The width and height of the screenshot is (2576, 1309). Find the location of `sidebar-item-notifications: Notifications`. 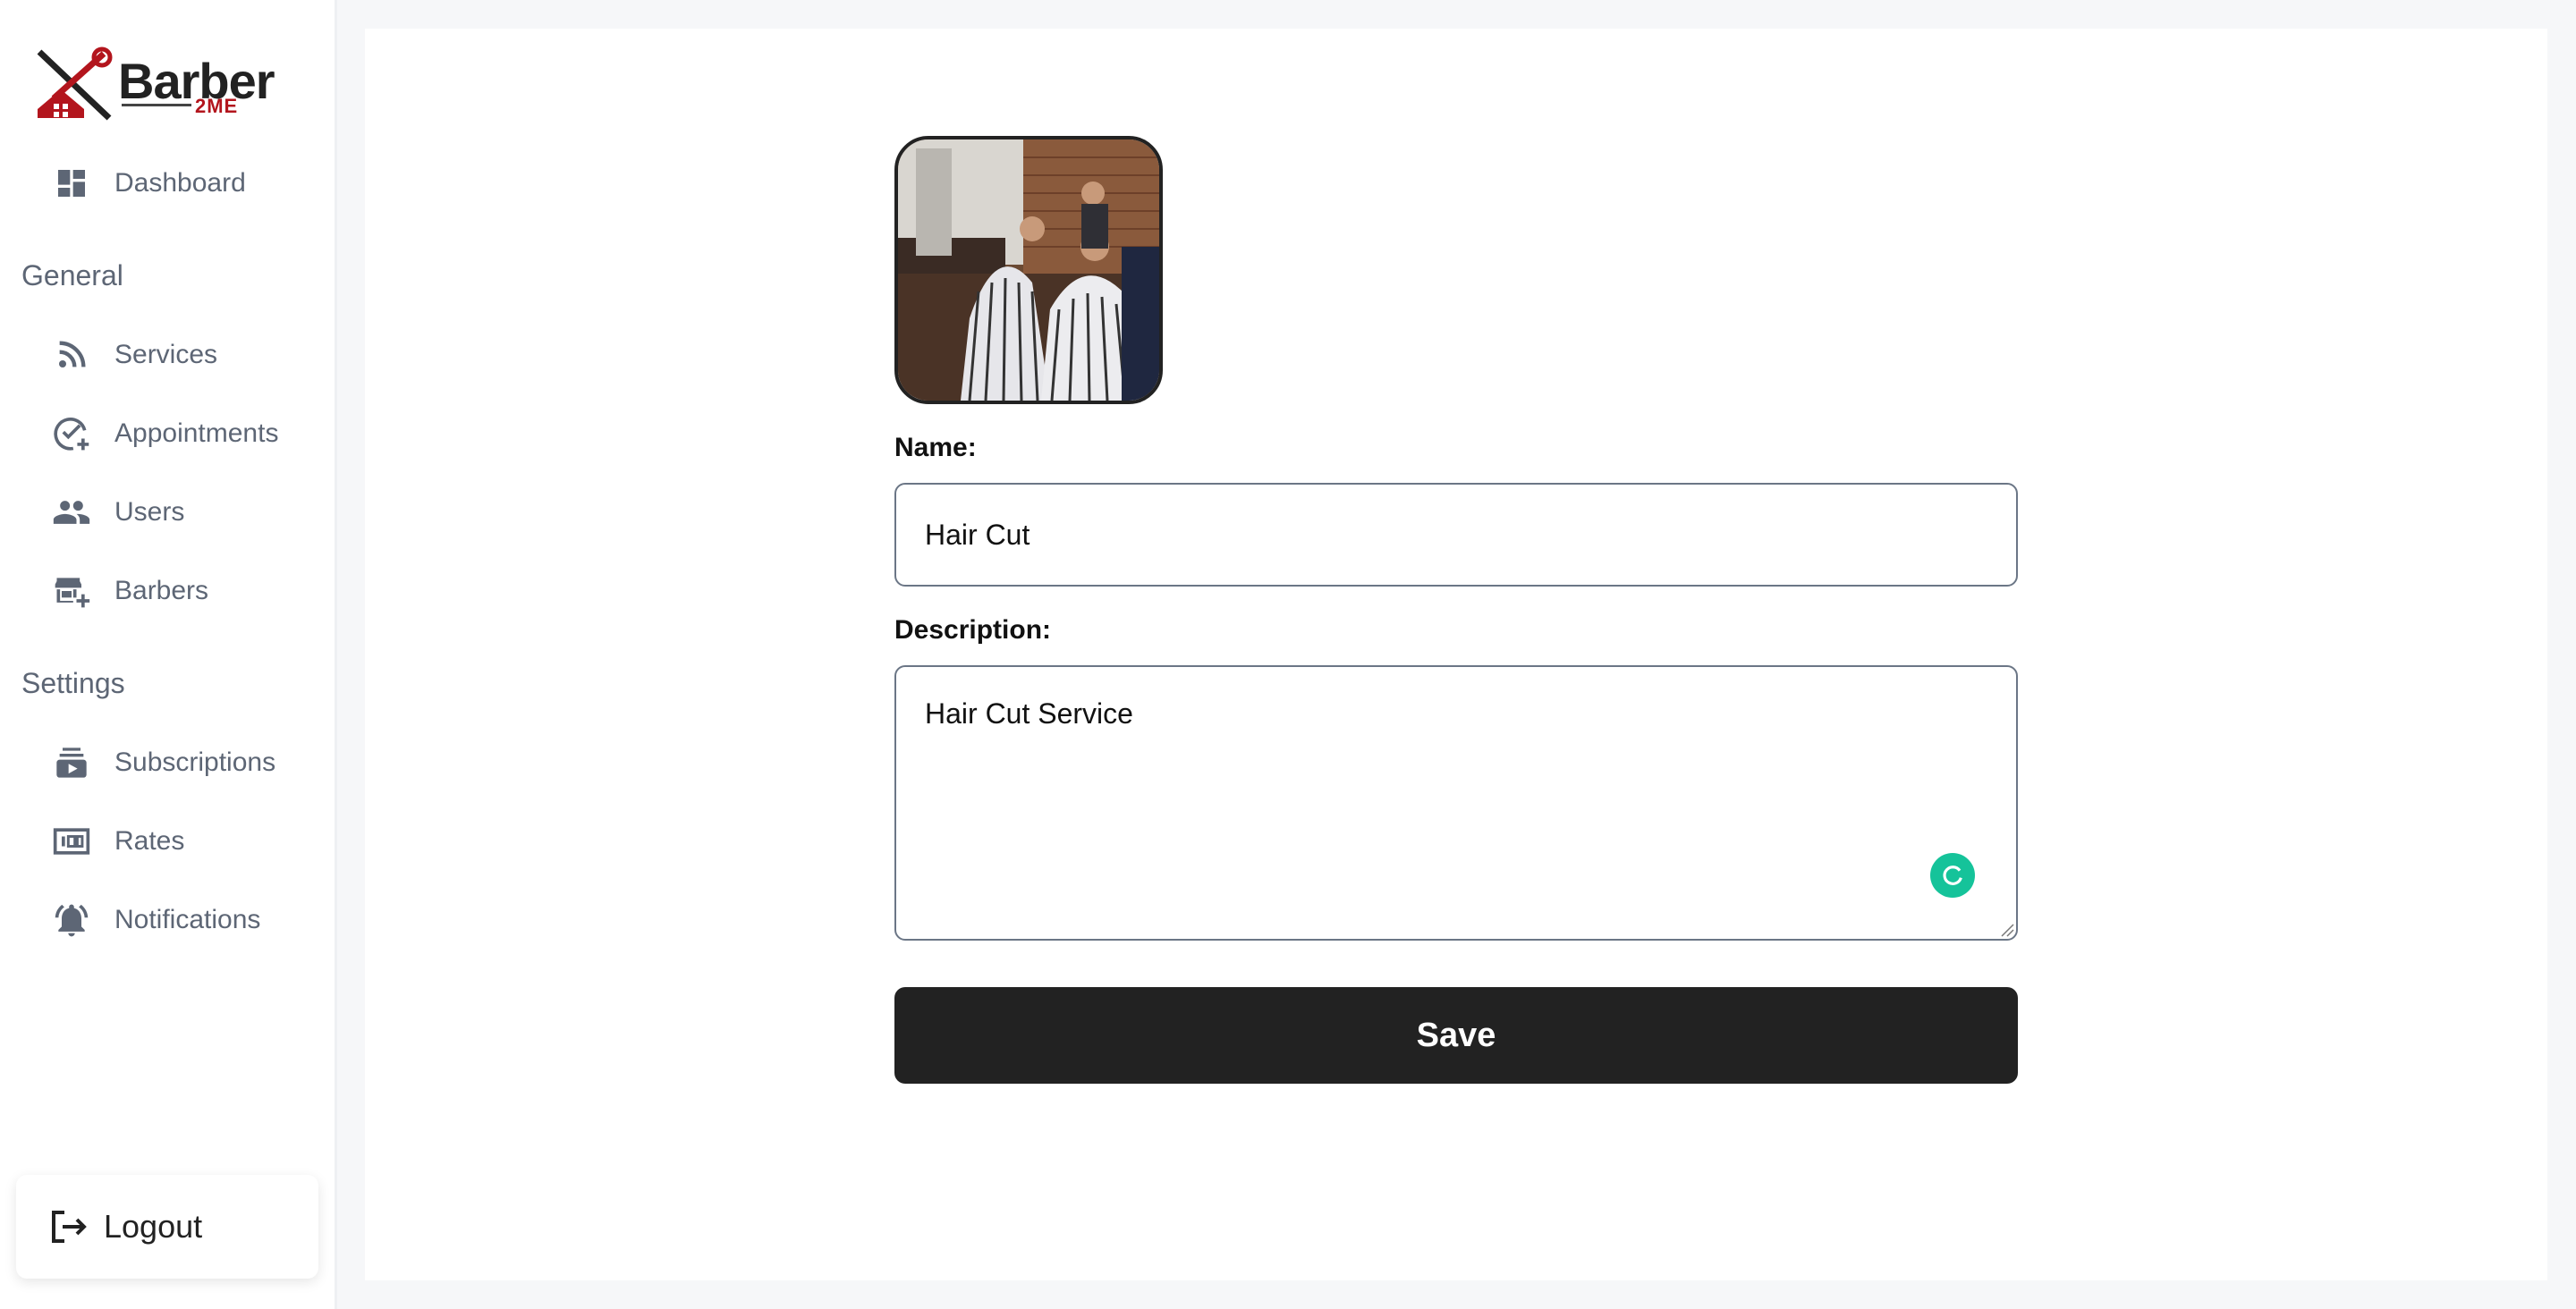

sidebar-item-notifications: Notifications is located at coordinates (184, 920).